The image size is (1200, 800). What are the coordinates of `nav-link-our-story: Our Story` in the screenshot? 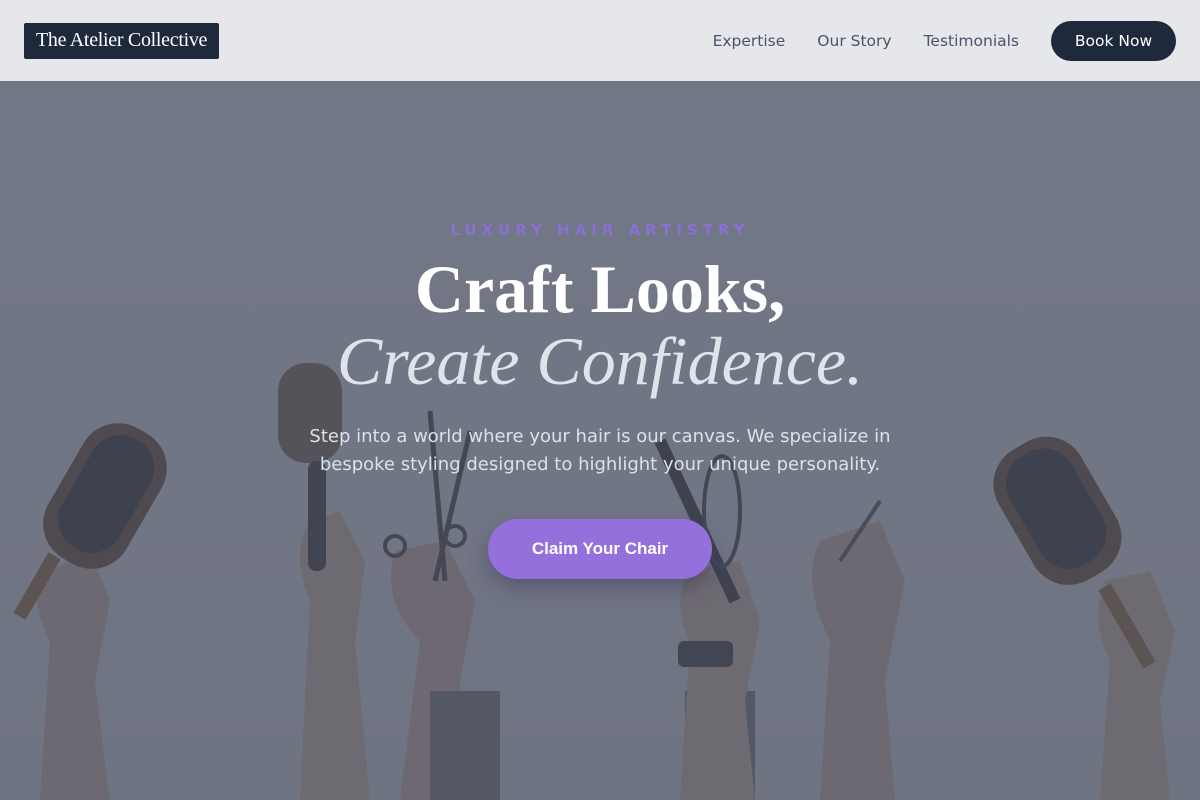 It's located at (854, 41).